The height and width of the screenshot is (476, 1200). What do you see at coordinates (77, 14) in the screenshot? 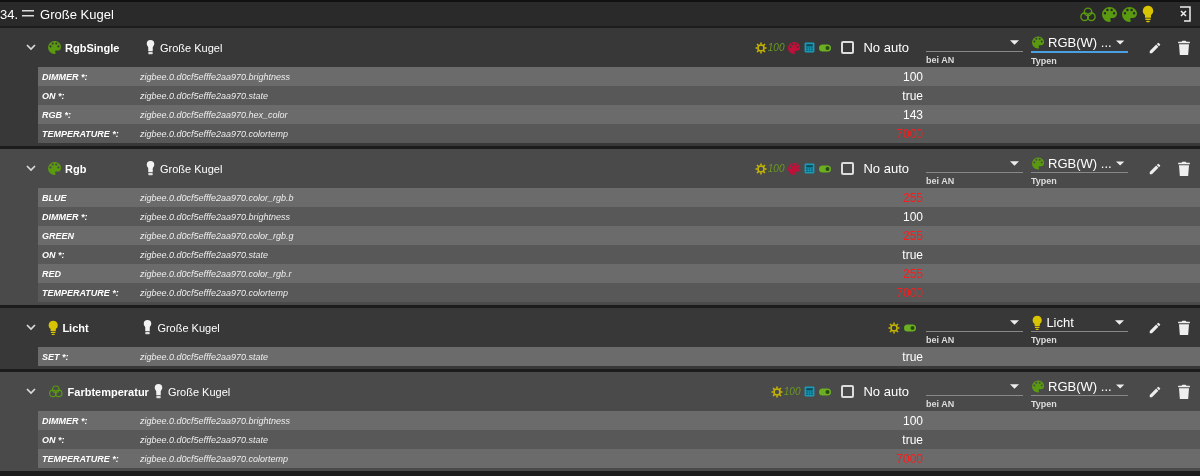
I see `device-title: Große Kugel` at bounding box center [77, 14].